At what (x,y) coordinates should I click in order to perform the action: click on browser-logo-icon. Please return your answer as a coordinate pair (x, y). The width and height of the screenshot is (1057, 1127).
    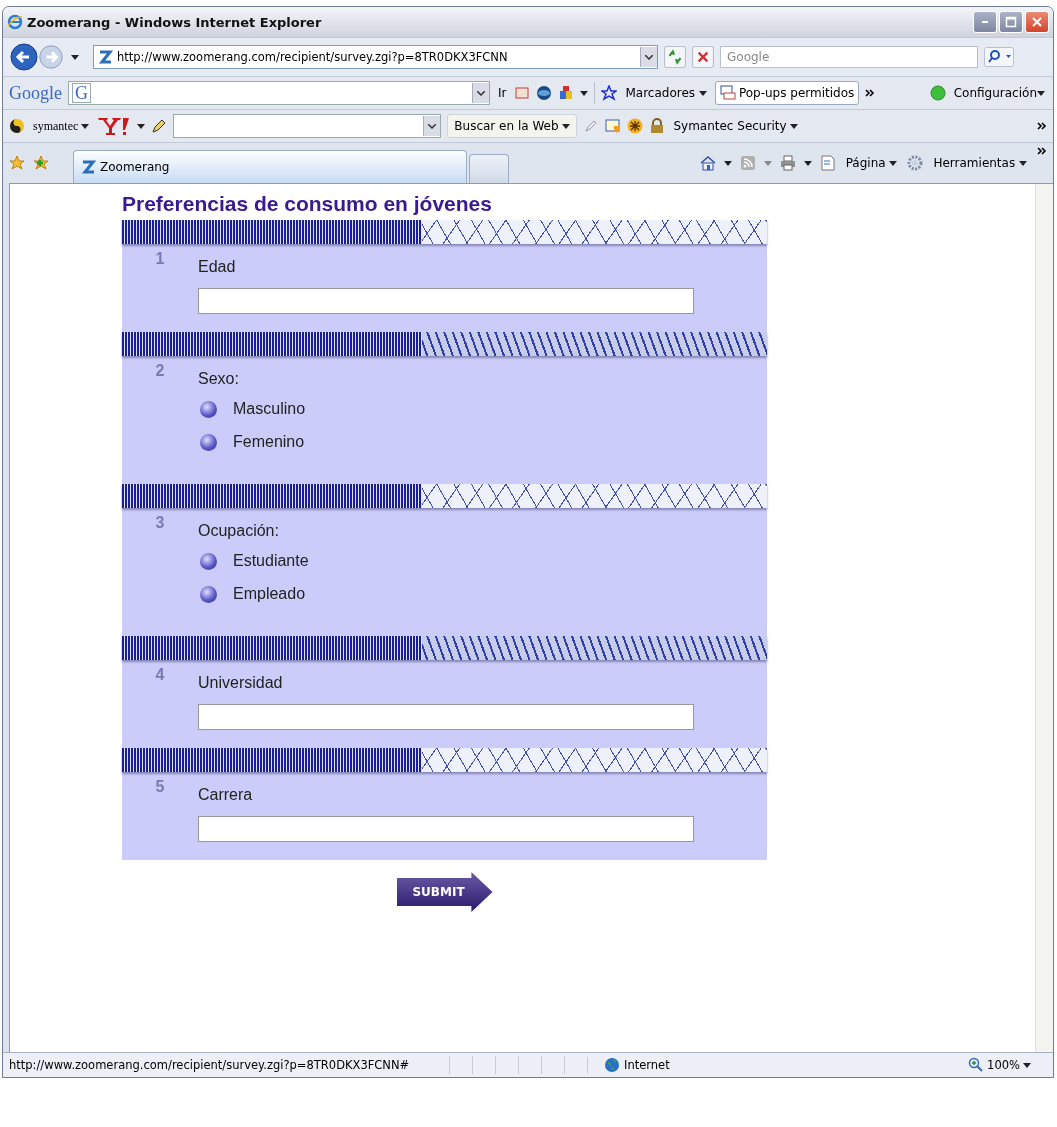
    Looking at the image, I should click on (15, 22).